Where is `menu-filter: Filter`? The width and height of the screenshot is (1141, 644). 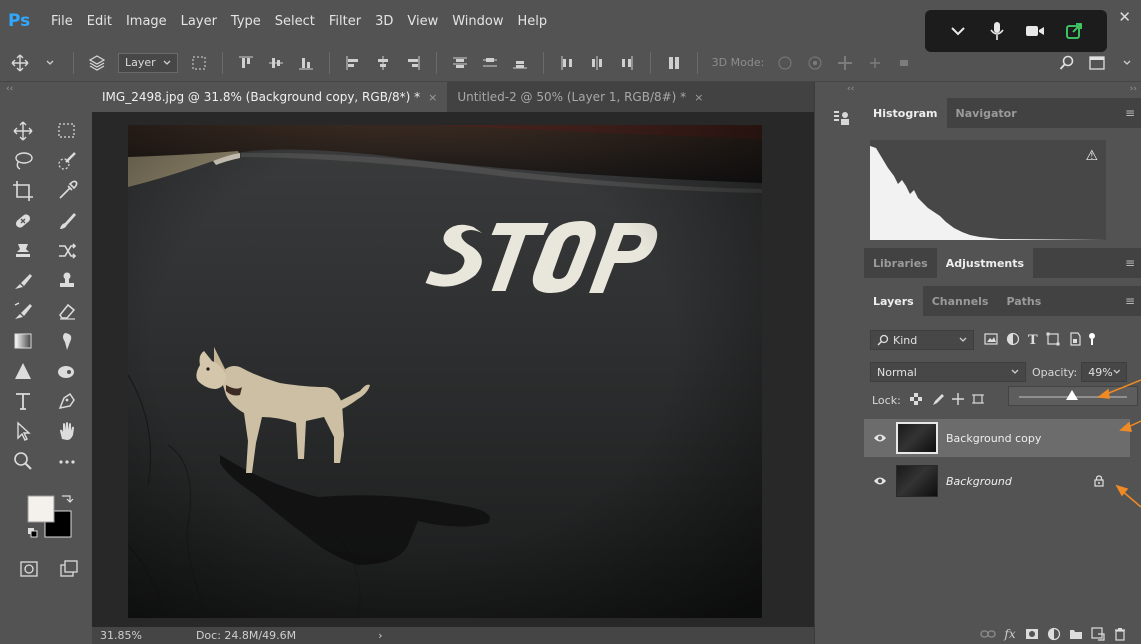
menu-filter: Filter is located at coordinates (345, 21).